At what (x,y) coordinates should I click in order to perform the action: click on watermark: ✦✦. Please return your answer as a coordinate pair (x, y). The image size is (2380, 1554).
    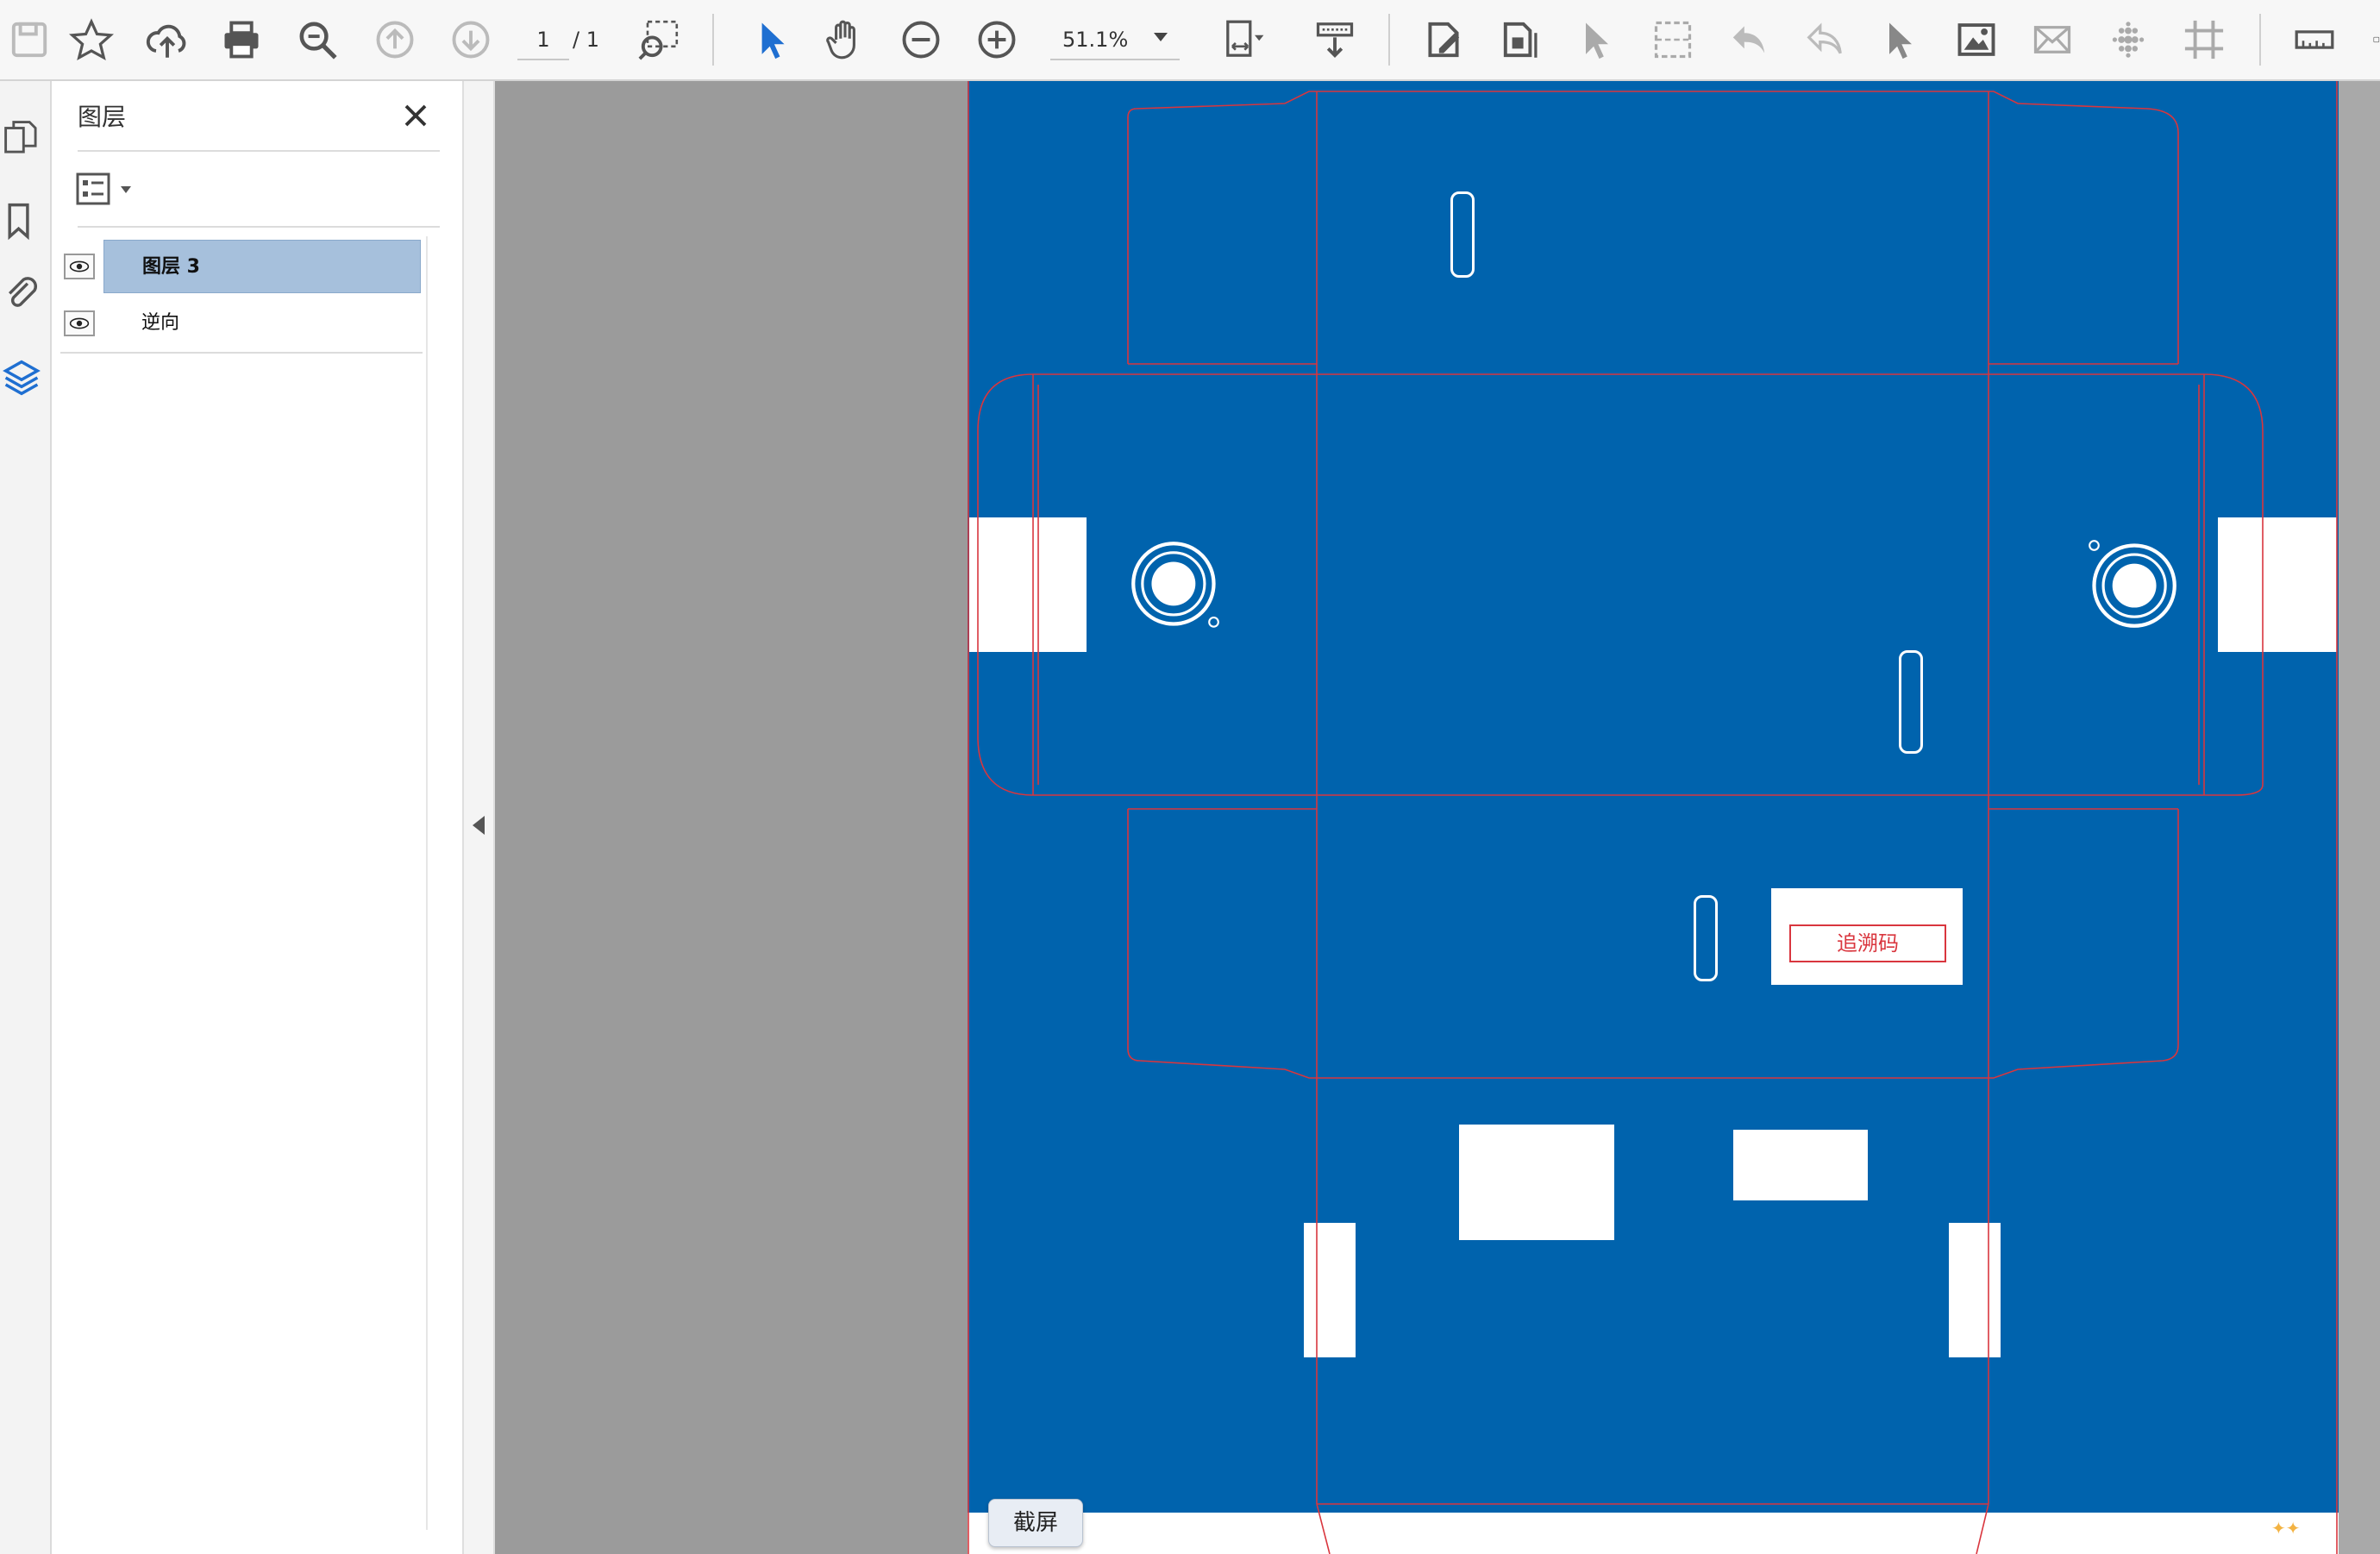
    Looking at the image, I should click on (2286, 1528).